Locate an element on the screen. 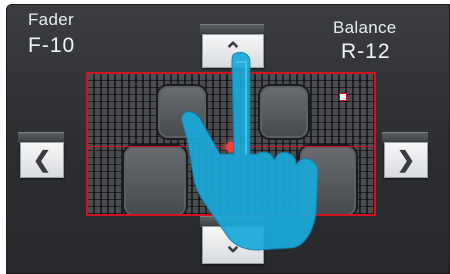 This screenshot has height=274, width=450. fader-label: Fader is located at coordinates (51, 19).